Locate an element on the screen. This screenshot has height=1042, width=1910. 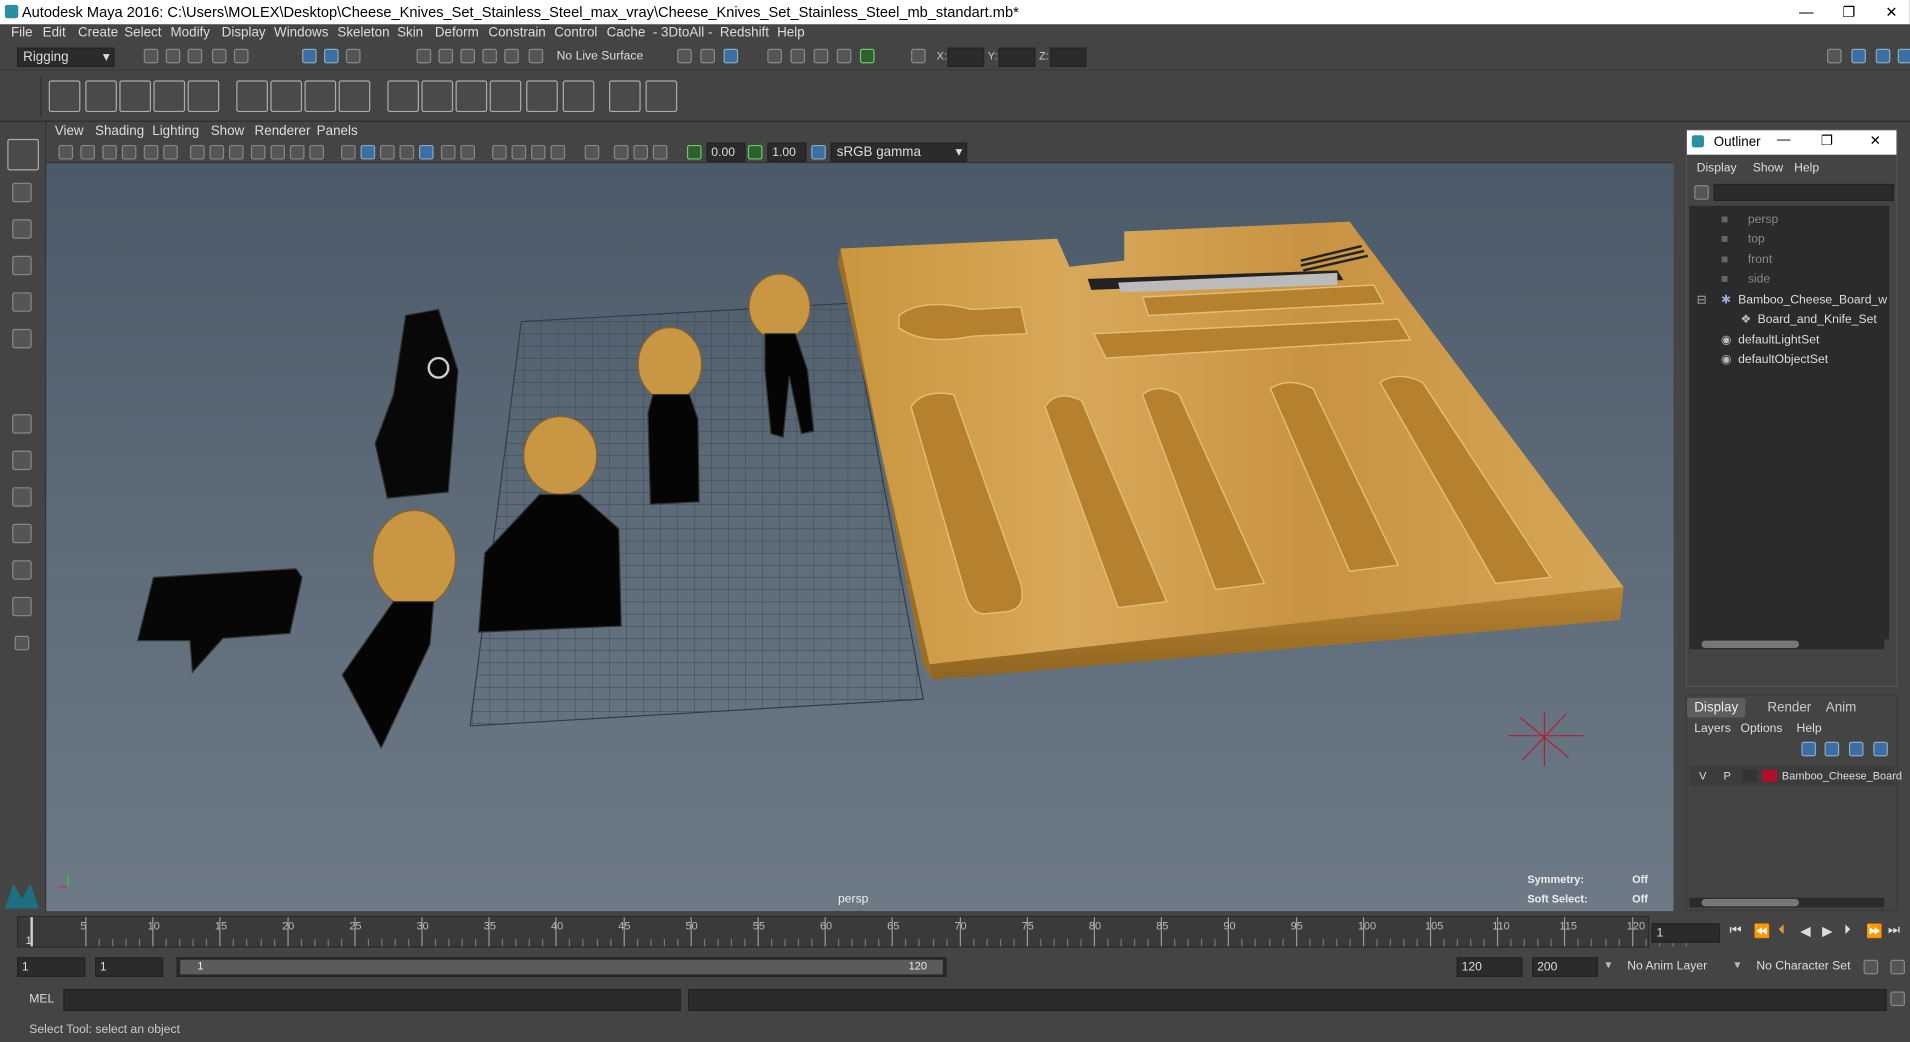
snap-curve-icon is located at coordinates (446, 56).